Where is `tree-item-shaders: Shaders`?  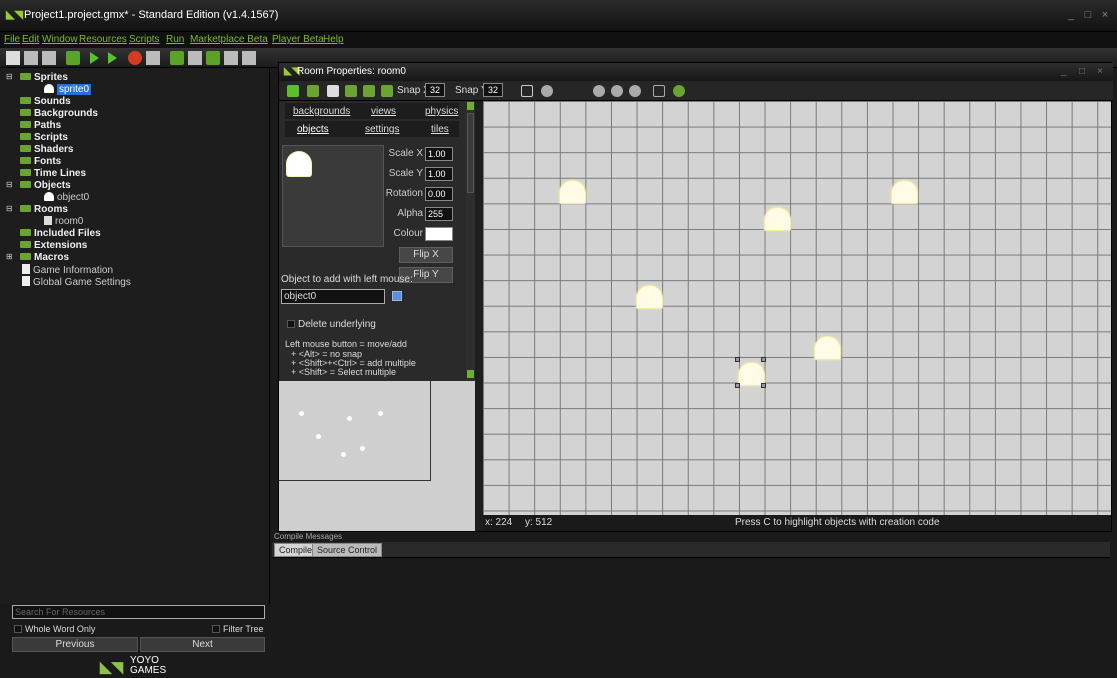 tree-item-shaders: Shaders is located at coordinates (46, 149).